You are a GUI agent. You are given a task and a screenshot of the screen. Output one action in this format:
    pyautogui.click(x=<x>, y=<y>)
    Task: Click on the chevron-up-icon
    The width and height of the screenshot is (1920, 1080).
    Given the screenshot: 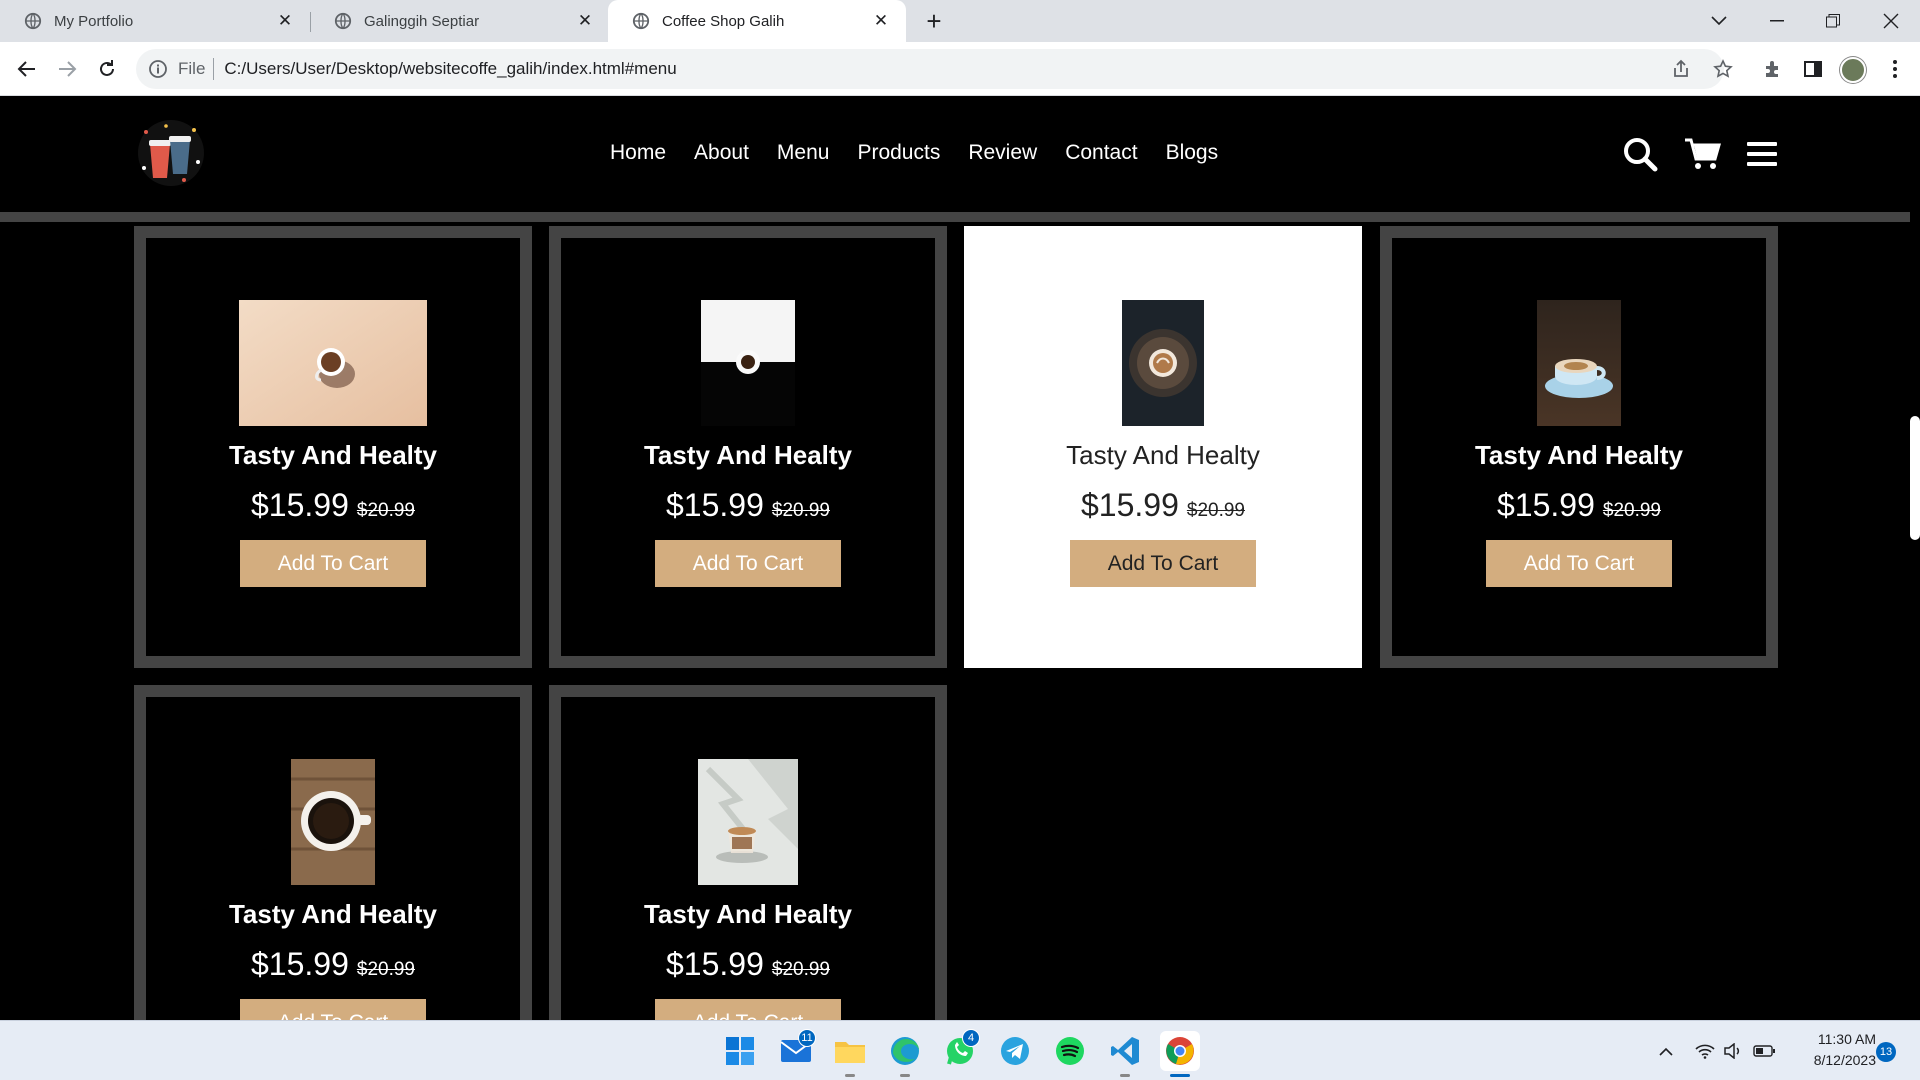 What is the action you would take?
    pyautogui.click(x=1666, y=1051)
    